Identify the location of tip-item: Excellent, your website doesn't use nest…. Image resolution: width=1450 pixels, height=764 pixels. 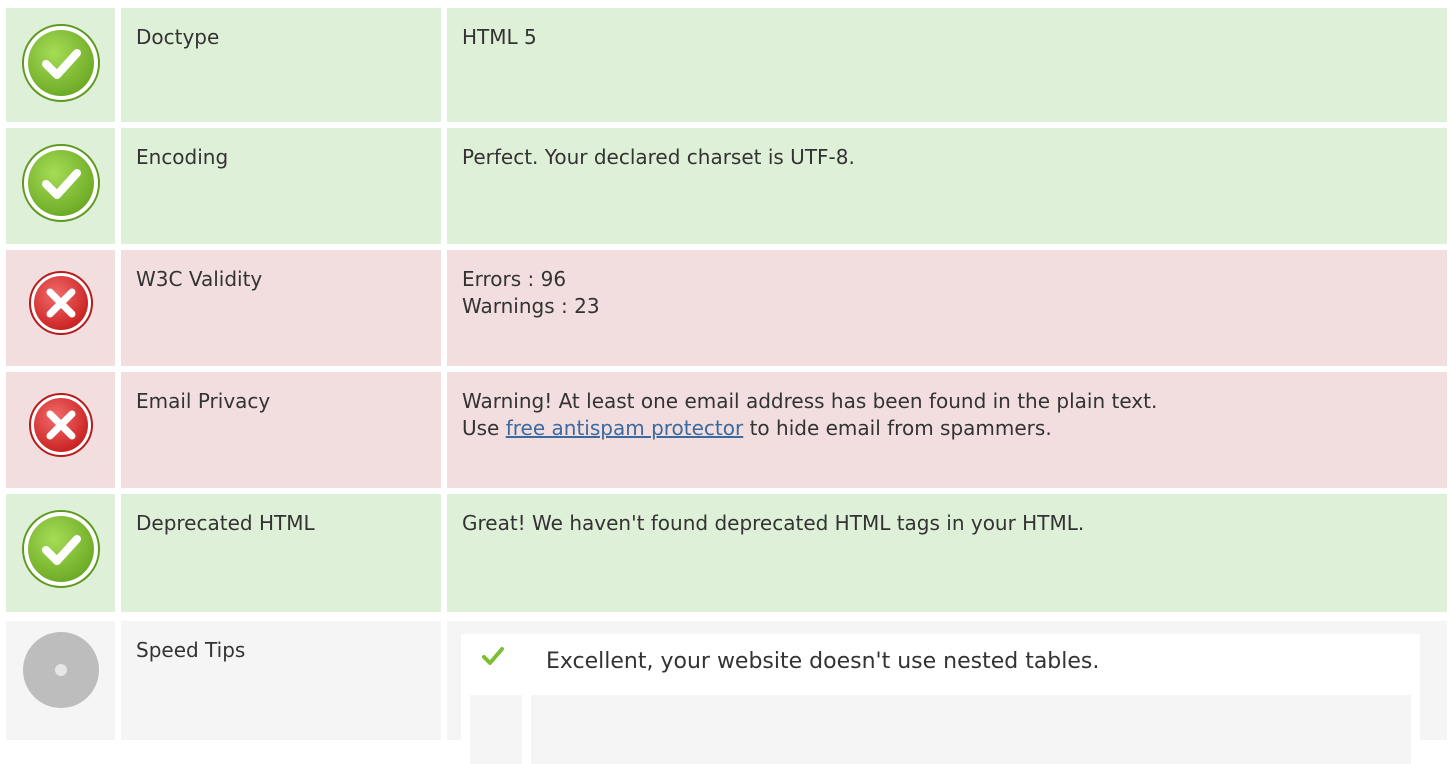
(940, 660).